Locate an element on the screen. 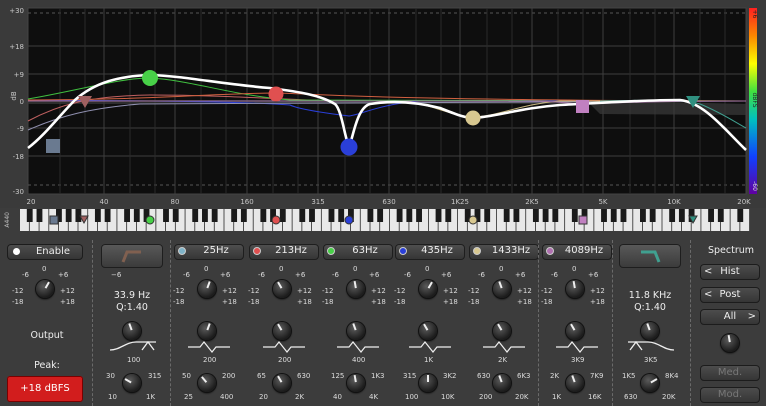 Image resolution: width=766 pixels, height=406 pixels. lowcut-shape-button is located at coordinates (132, 256).